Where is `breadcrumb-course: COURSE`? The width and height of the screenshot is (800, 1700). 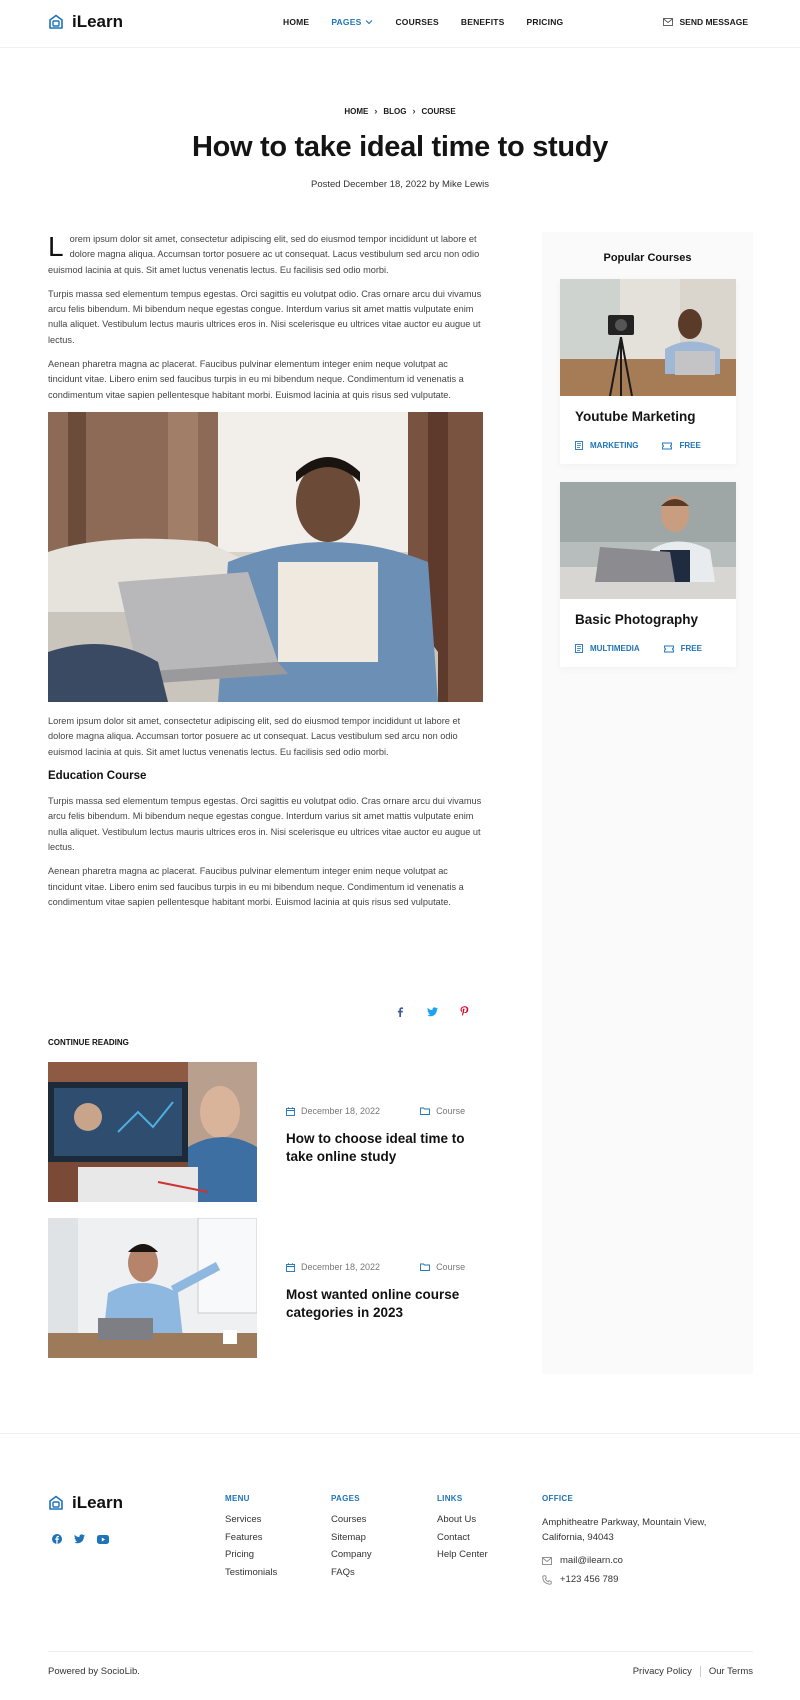
breadcrumb-course: COURSE is located at coordinates (438, 111).